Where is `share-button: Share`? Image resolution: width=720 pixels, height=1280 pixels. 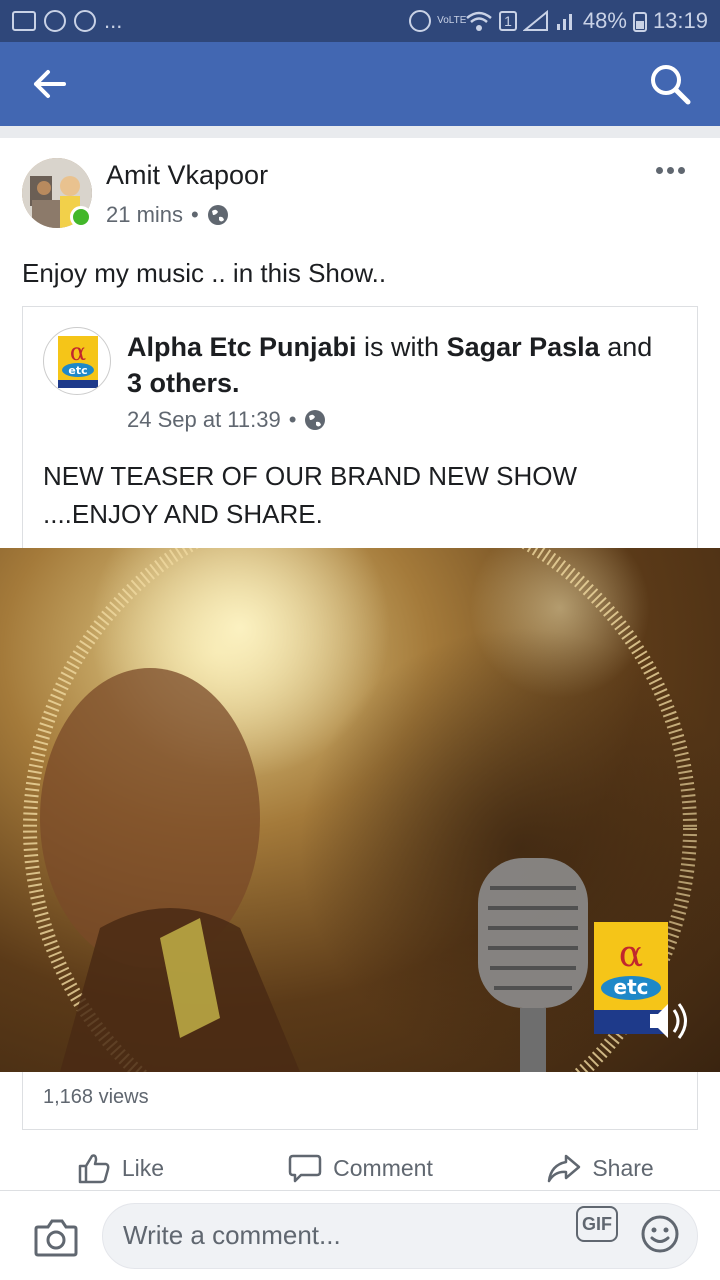
share-button: Share is located at coordinates (600, 1168).